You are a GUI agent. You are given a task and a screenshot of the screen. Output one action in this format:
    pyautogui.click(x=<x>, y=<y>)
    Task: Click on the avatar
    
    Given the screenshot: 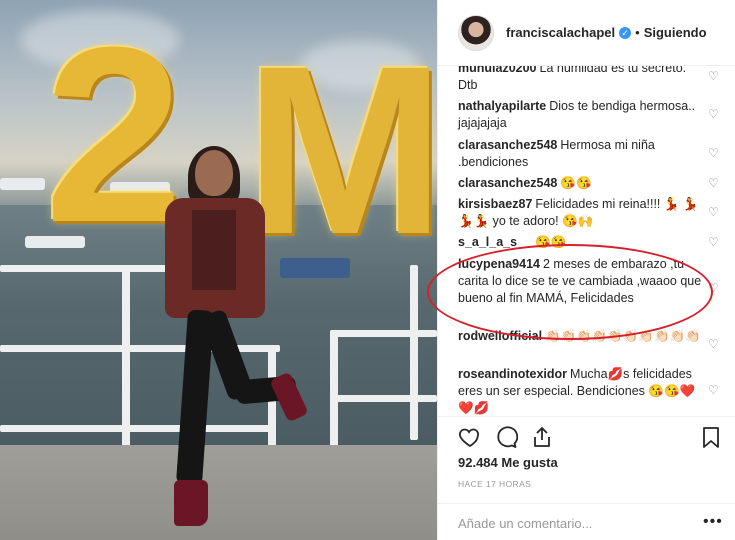 What is the action you would take?
    pyautogui.click(x=476, y=32)
    